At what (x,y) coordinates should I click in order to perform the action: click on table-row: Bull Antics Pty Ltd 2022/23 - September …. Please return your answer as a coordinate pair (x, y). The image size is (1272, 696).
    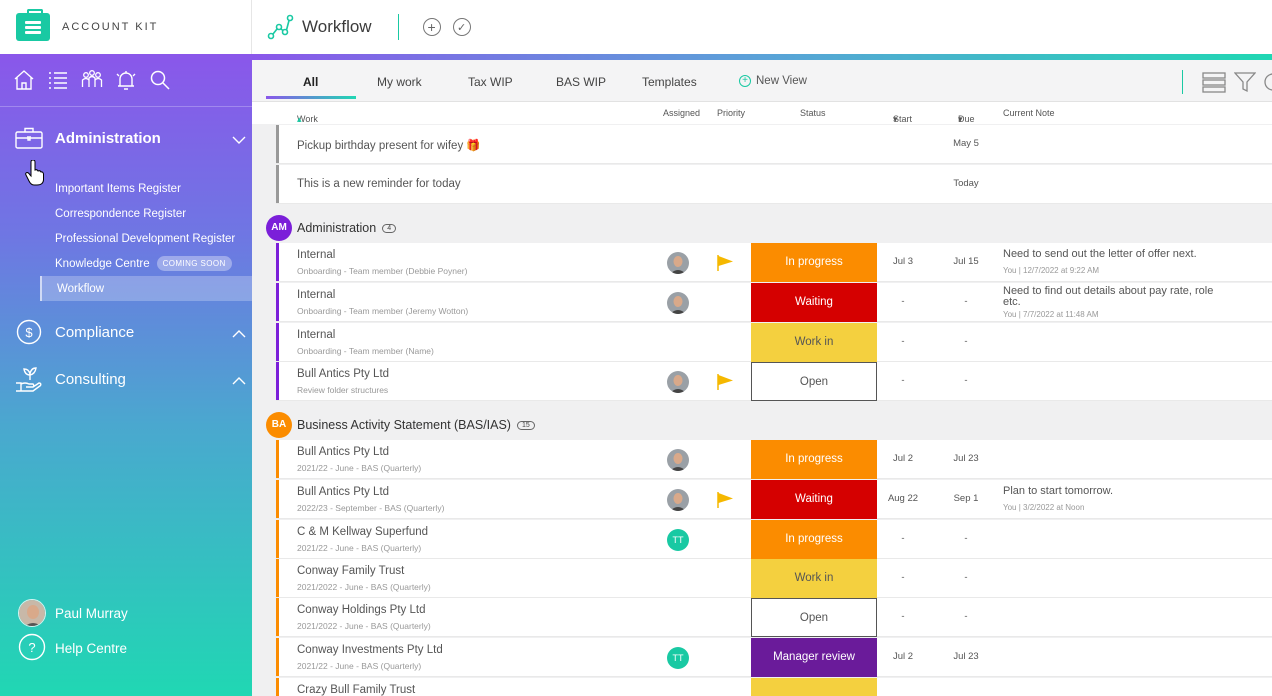
    Looking at the image, I should click on (774, 499).